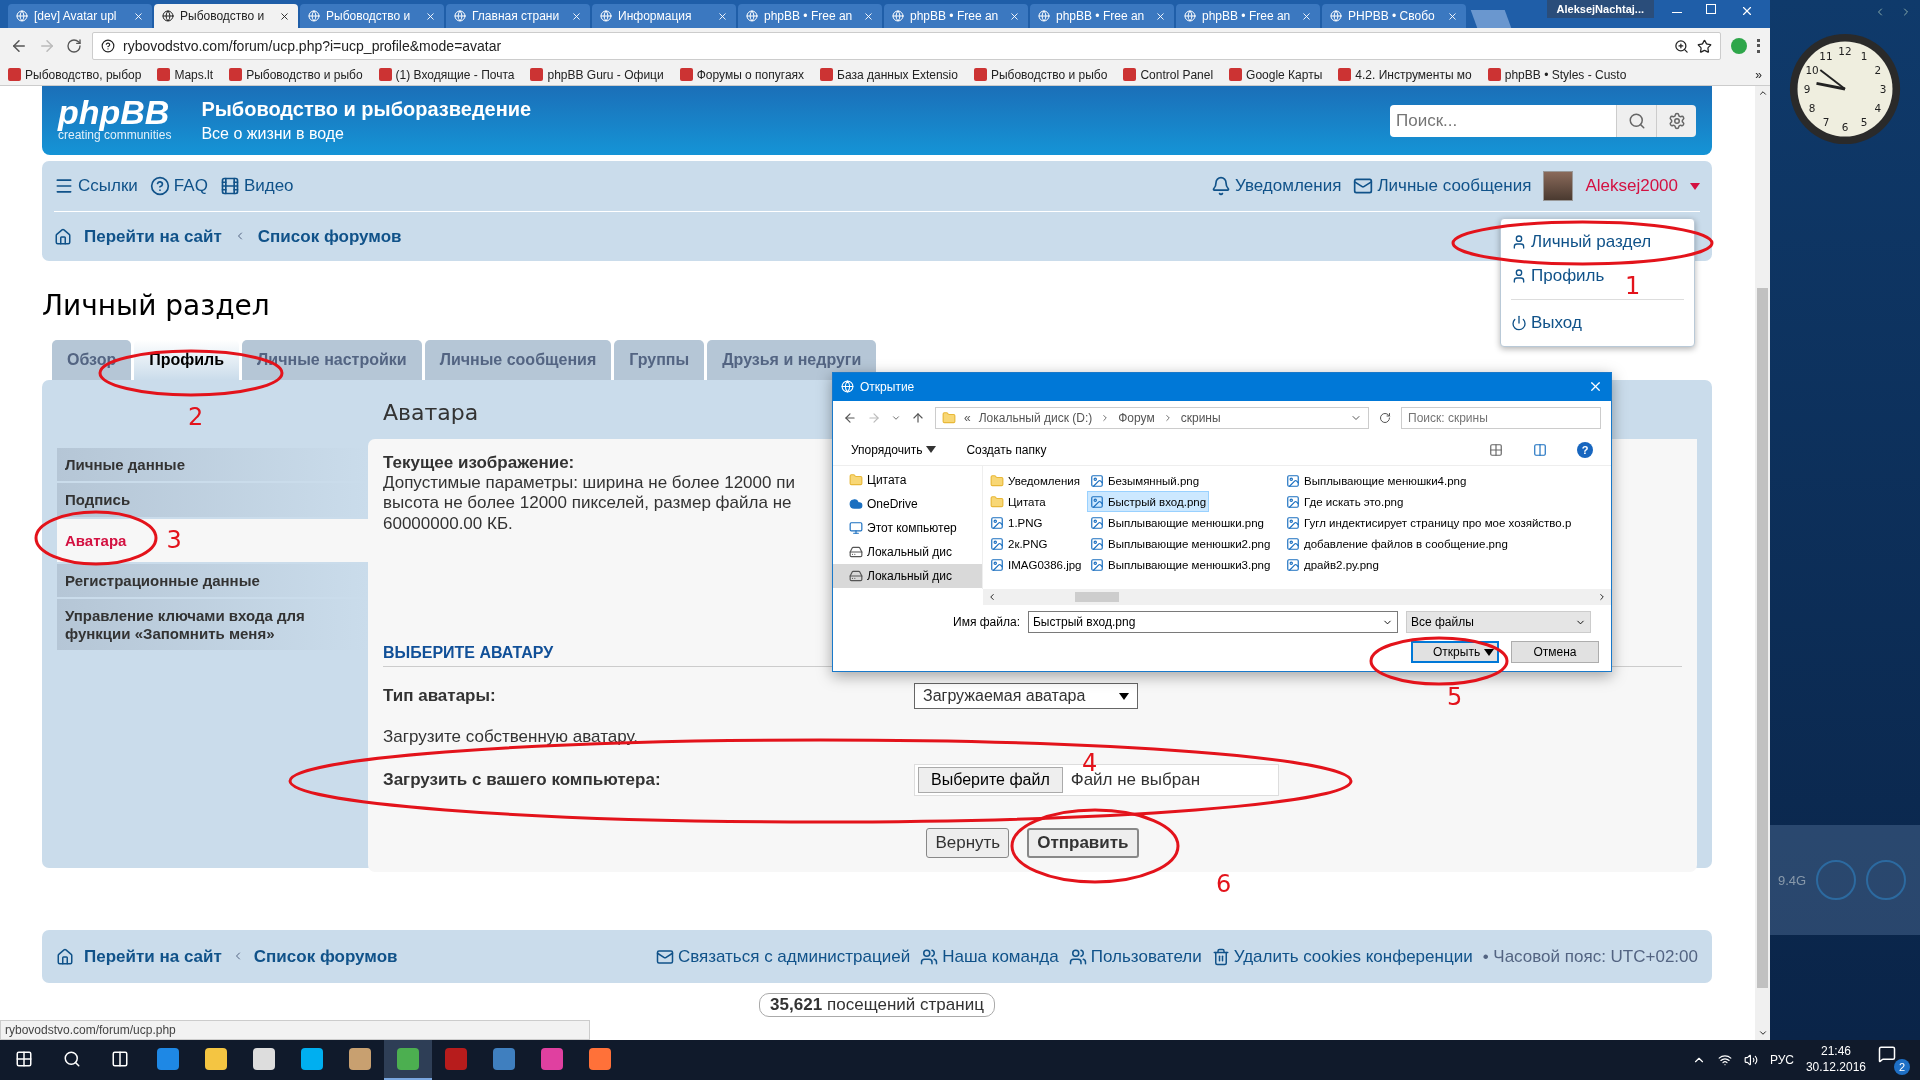 The image size is (1920, 1080). What do you see at coordinates (907, 504) in the screenshot?
I see `tree-item: OneDrive` at bounding box center [907, 504].